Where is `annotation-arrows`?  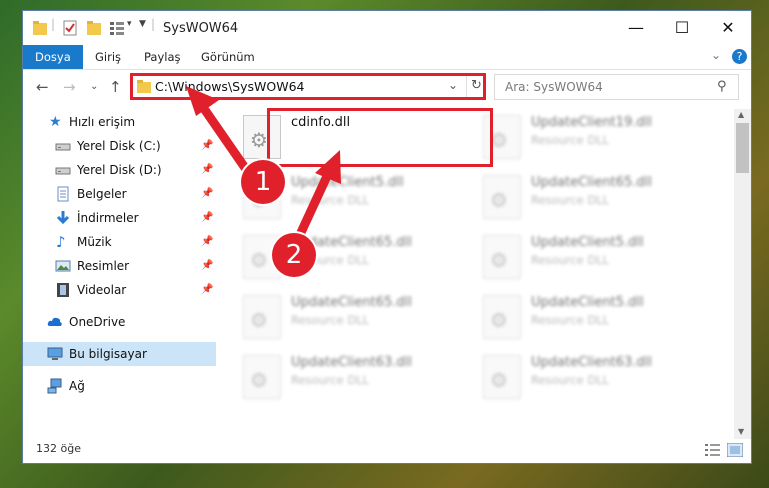
annotation-arrows is located at coordinates (263, 171).